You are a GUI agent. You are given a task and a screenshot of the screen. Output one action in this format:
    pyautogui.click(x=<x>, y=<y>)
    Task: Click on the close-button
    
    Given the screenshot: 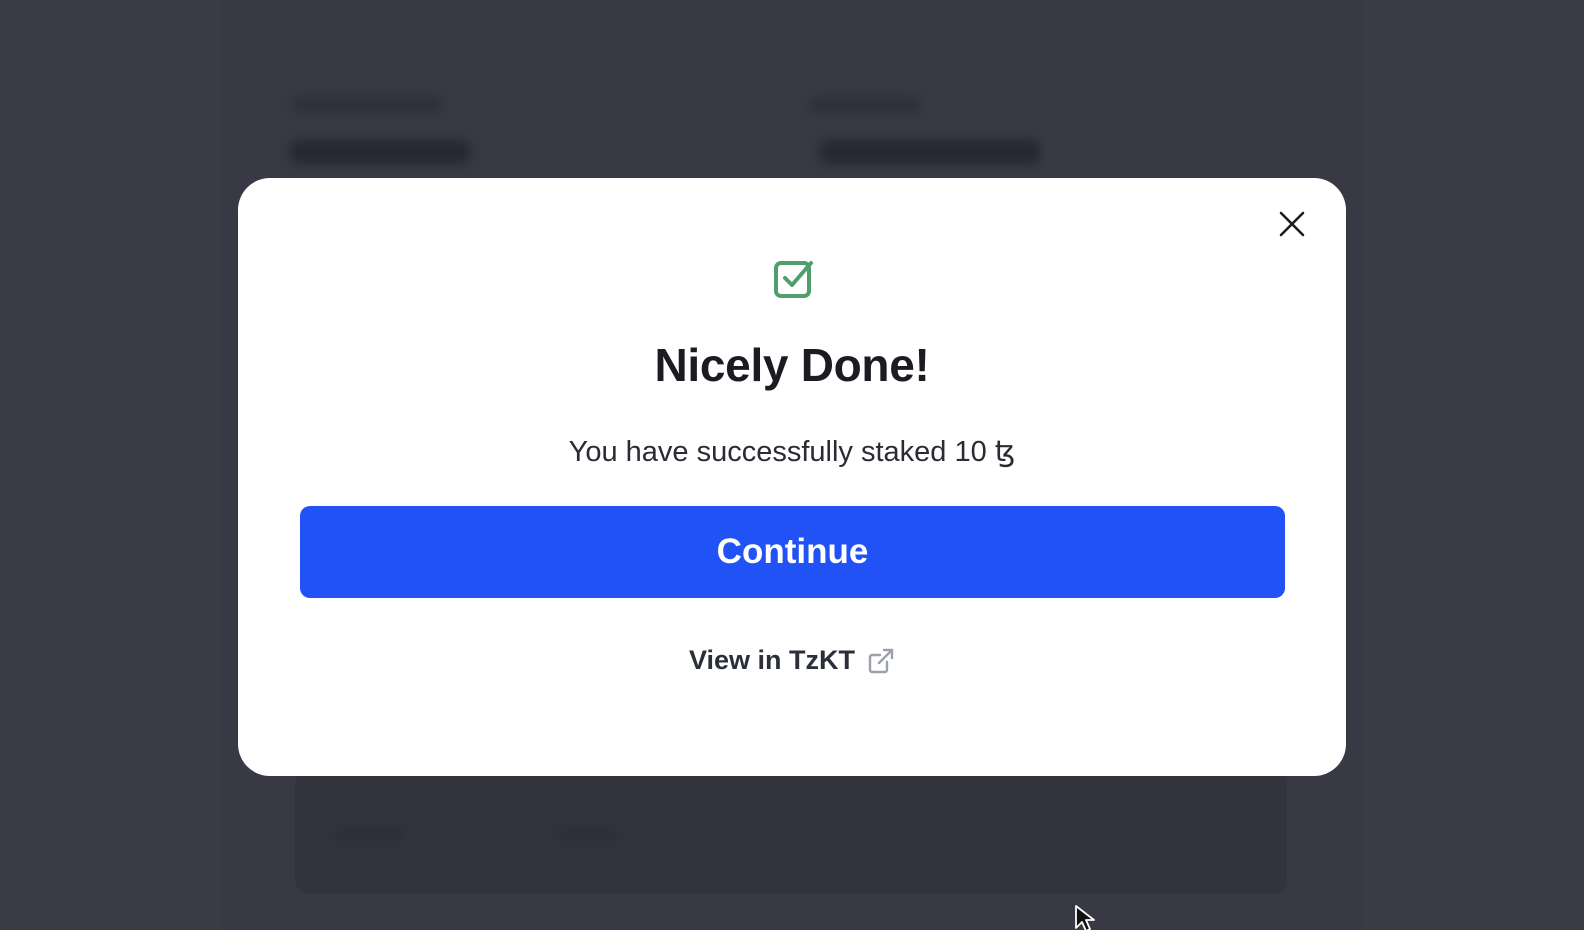 What is the action you would take?
    pyautogui.click(x=1292, y=224)
    